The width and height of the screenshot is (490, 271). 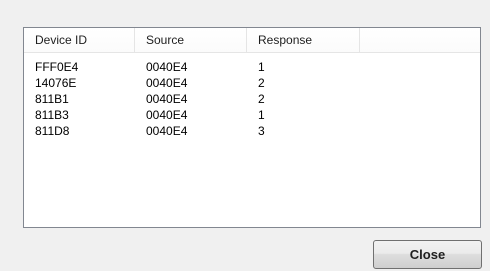 I want to click on list-header: Device ID Source Response, so click(x=252, y=40).